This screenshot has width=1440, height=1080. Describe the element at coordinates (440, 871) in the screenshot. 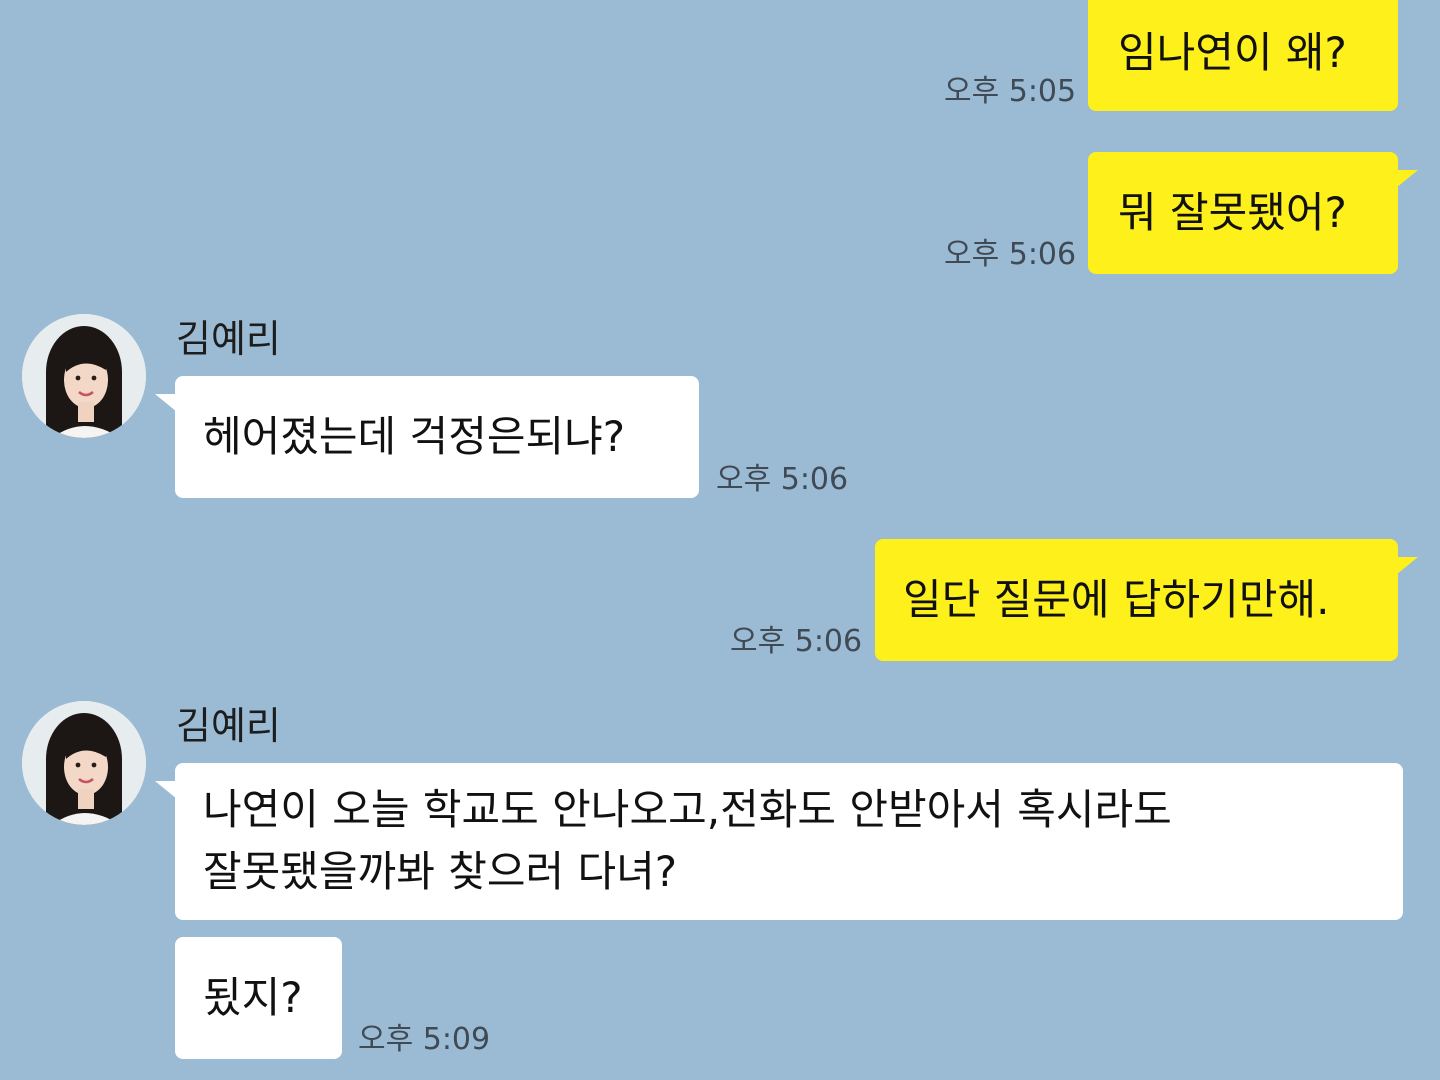

I see `message-text-line: 잘못됐을까봐 찾으러 다녀?` at that location.